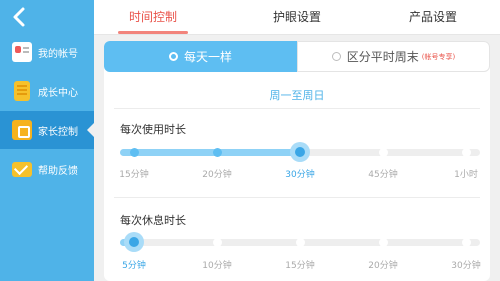  I want to click on sidebar-item-parental-control: 家长控制, so click(47, 130).